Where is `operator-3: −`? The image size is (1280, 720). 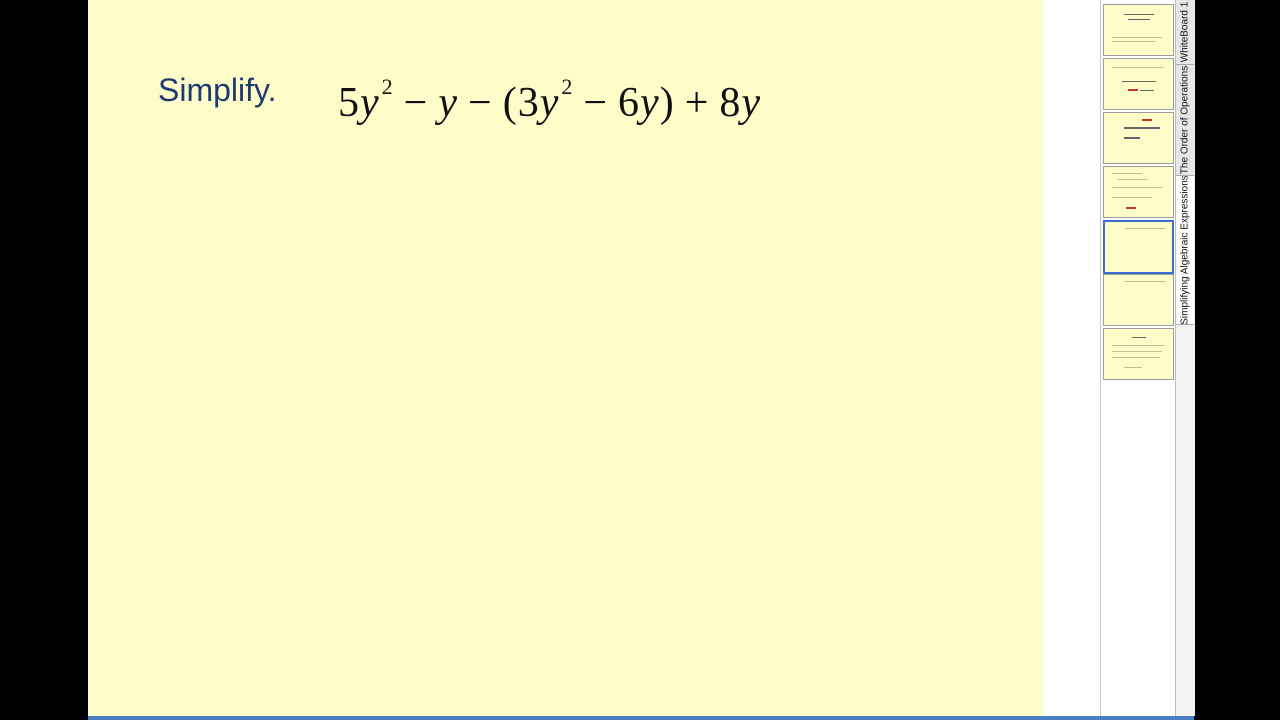
operator-3: − is located at coordinates (596, 103).